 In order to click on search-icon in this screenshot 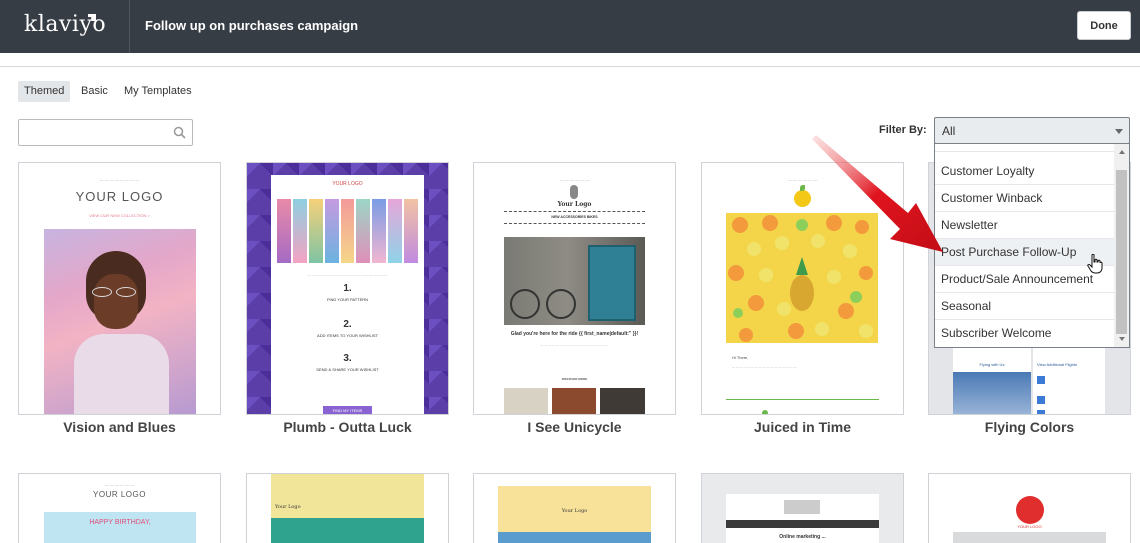, I will do `click(179, 132)`.